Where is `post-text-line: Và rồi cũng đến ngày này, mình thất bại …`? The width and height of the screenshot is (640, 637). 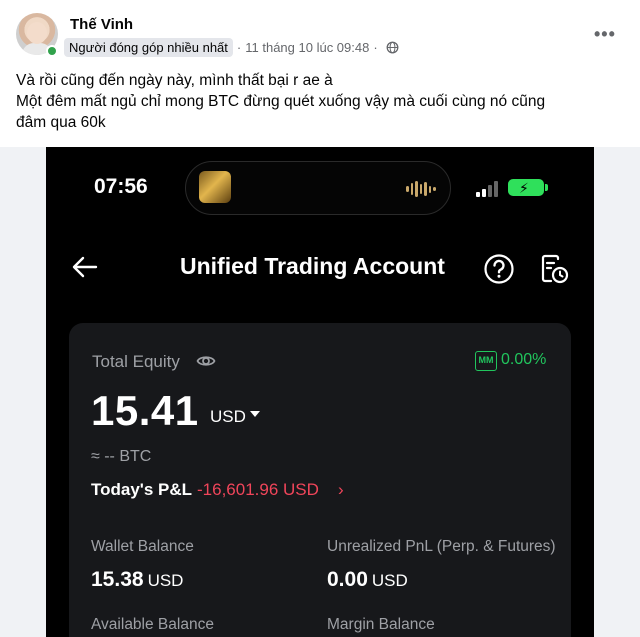
post-text-line: Và rồi cũng đến ngày này, mình thất bại … is located at coordinates (174, 80).